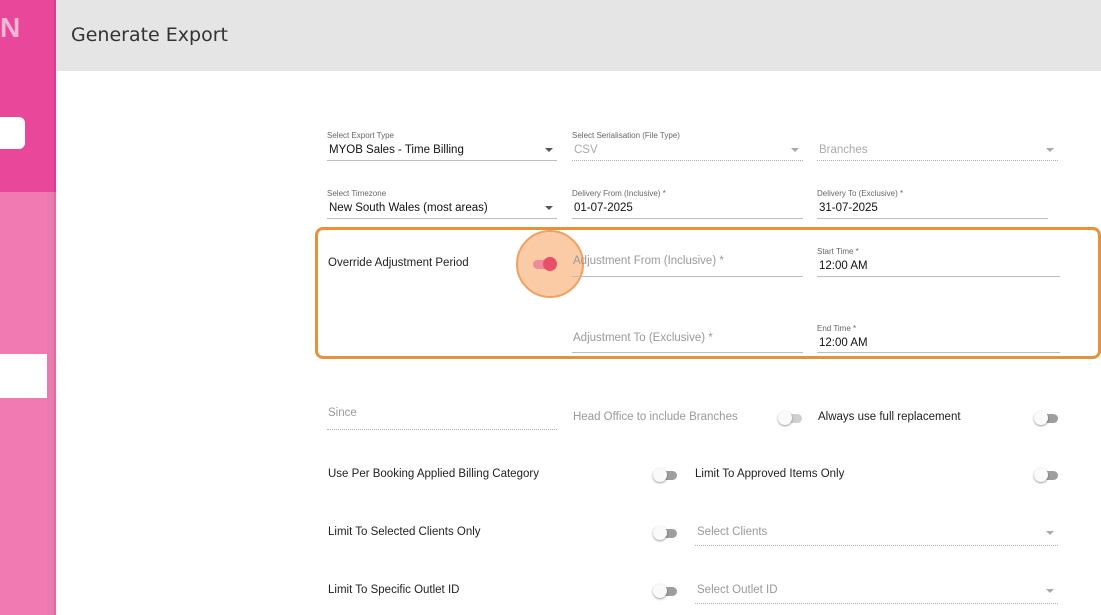  Describe the element at coordinates (603, 208) in the screenshot. I see `delivery-from-value: 01-07-2025` at that location.